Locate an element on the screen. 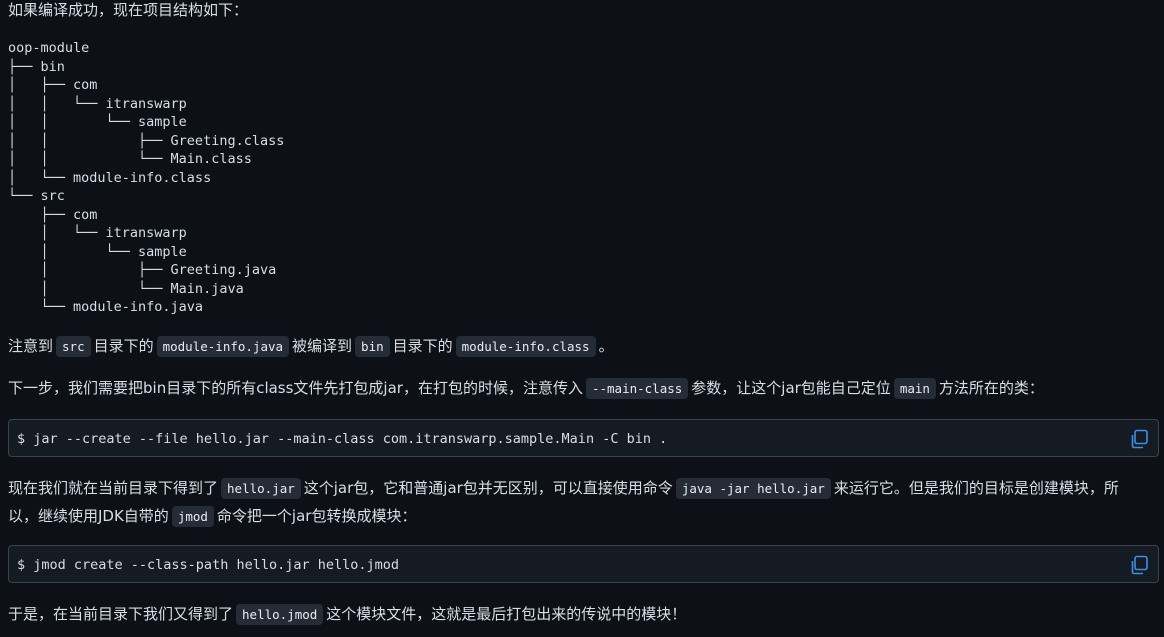  inline-code-hello-jar: hello.jar is located at coordinates (261, 488).